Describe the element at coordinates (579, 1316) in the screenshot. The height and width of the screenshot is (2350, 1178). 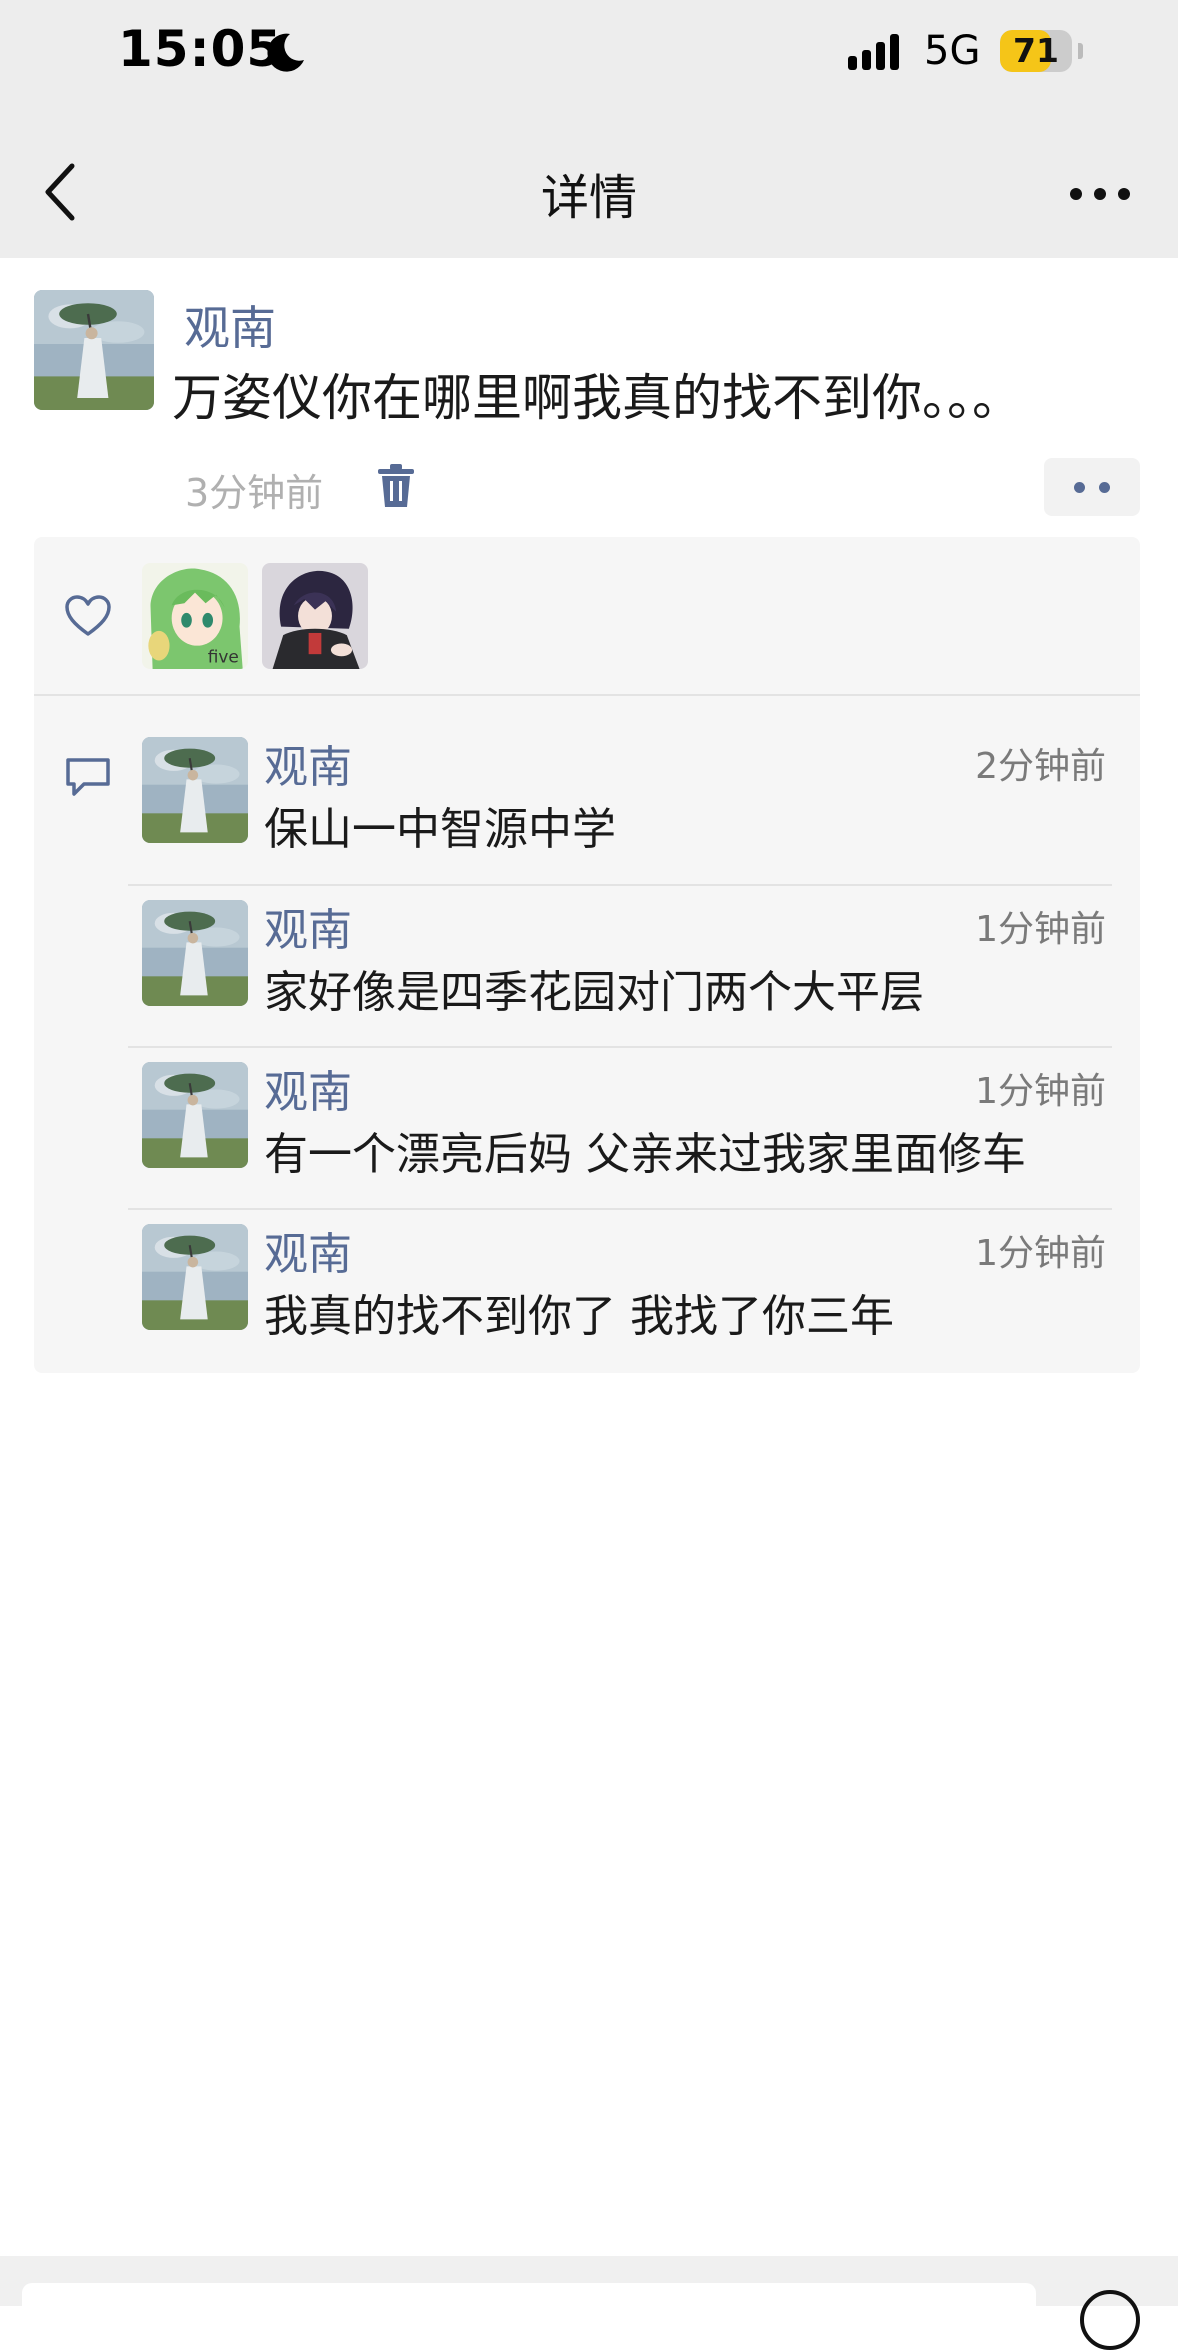
I see `comment-text: 我真的找不到你了 我找了你三年` at that location.